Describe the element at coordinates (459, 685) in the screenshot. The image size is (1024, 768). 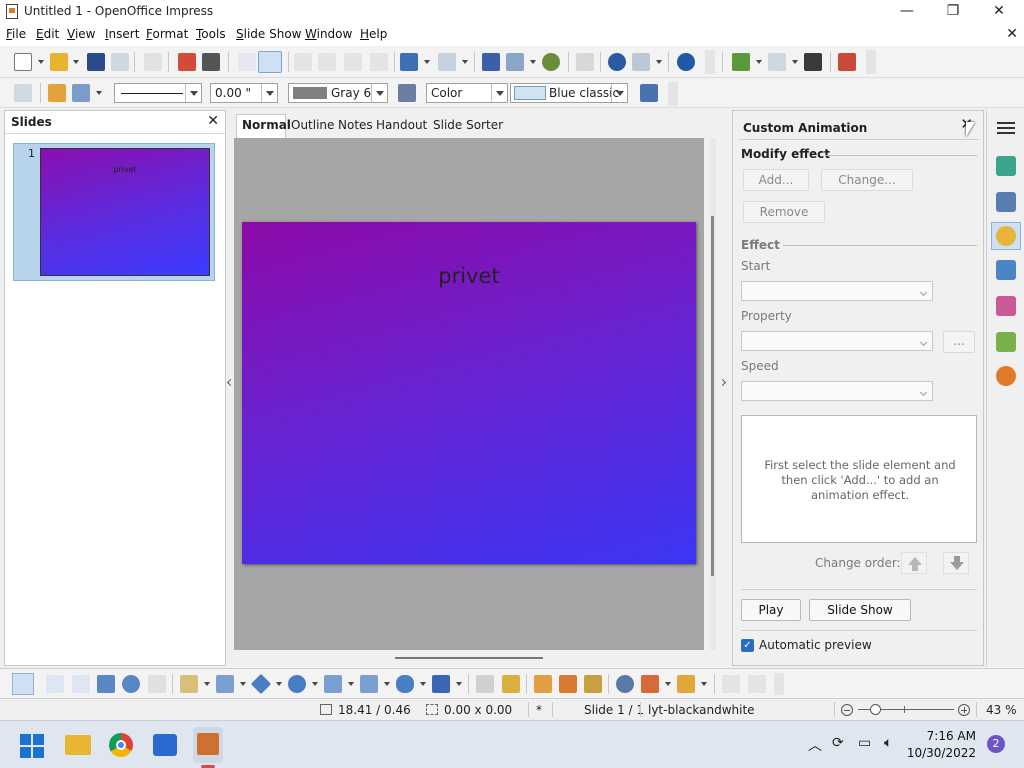
I see `stars-dropdown-icon` at that location.